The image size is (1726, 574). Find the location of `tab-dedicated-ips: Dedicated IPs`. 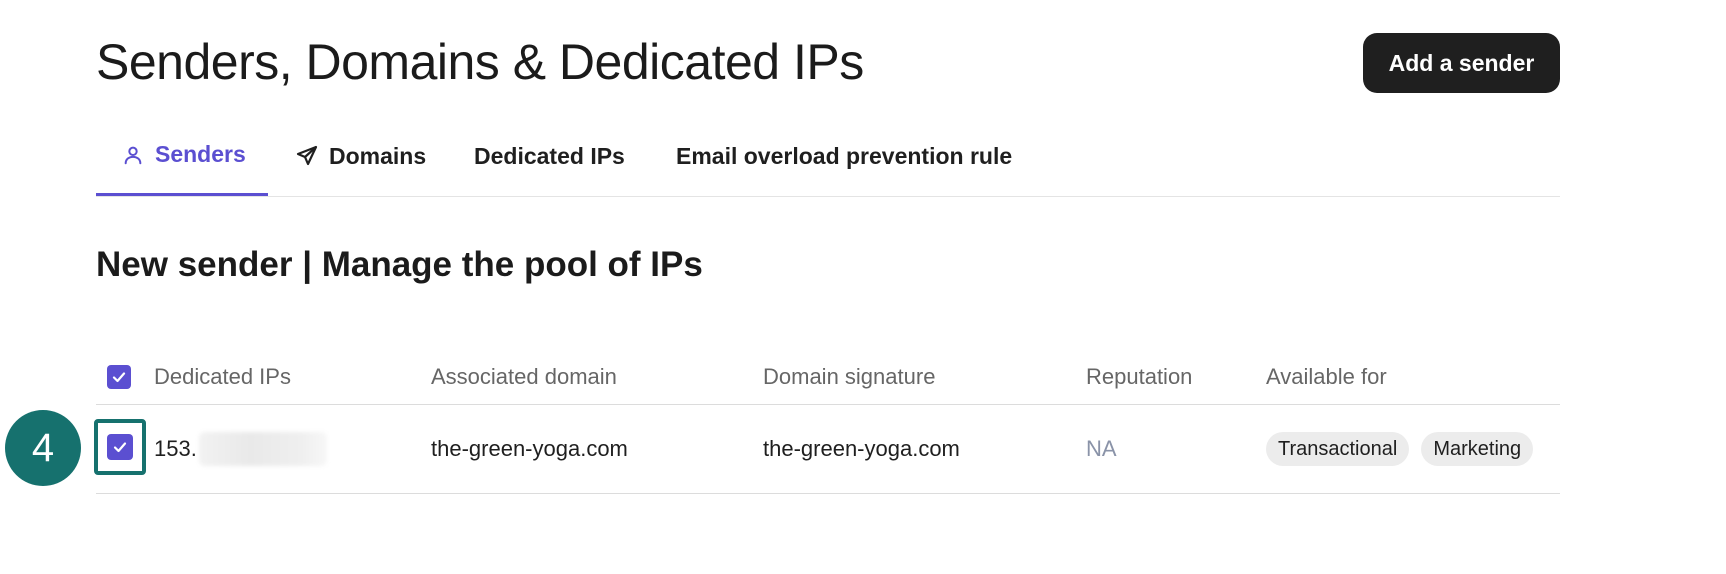

tab-dedicated-ips: Dedicated IPs is located at coordinates (549, 162).